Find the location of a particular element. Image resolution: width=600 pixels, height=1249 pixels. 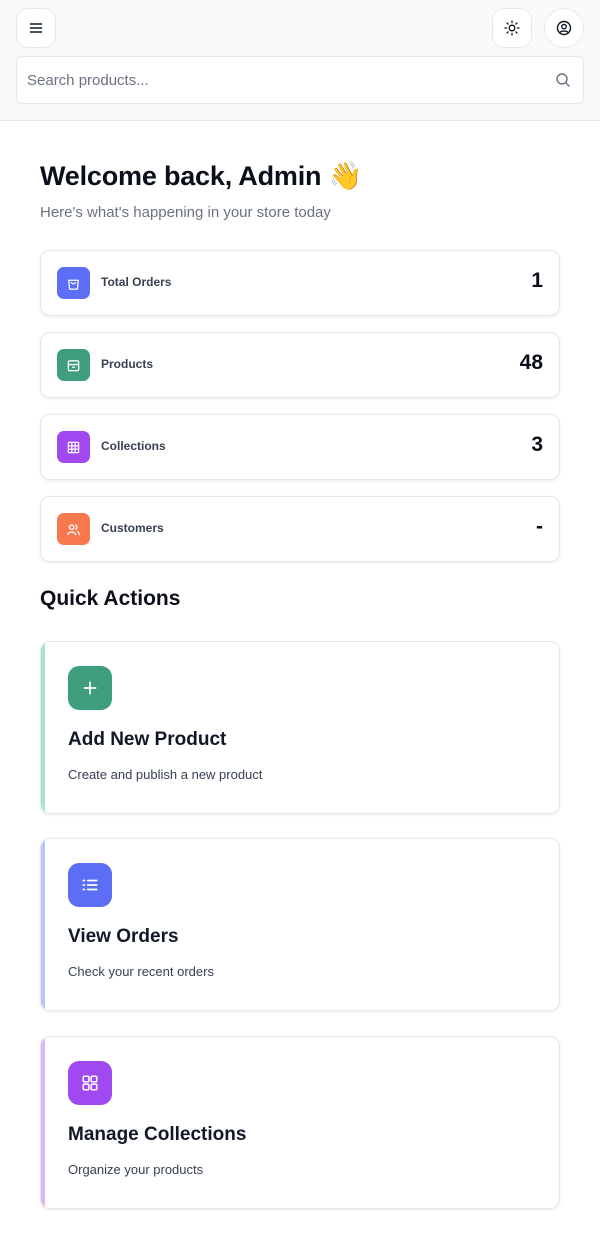

menu-icon is located at coordinates (36, 28).